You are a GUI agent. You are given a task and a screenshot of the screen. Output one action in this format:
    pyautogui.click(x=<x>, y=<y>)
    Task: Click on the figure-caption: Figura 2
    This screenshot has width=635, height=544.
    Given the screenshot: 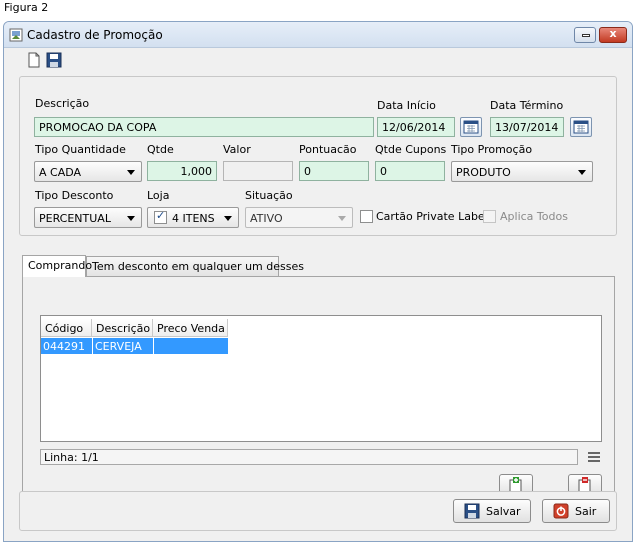 What is the action you would take?
    pyautogui.click(x=26, y=7)
    